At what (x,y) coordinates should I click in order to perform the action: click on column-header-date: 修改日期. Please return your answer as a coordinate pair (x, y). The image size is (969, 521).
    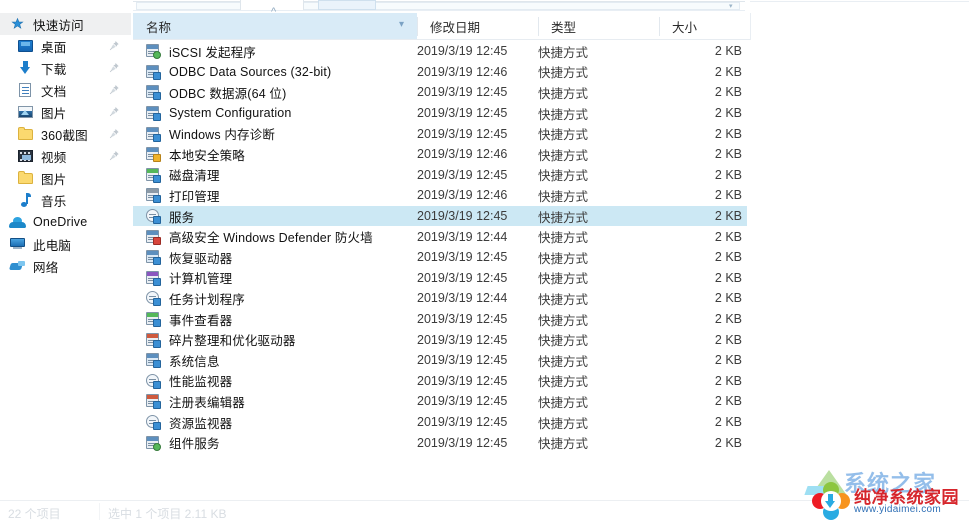
    Looking at the image, I should click on (477, 26).